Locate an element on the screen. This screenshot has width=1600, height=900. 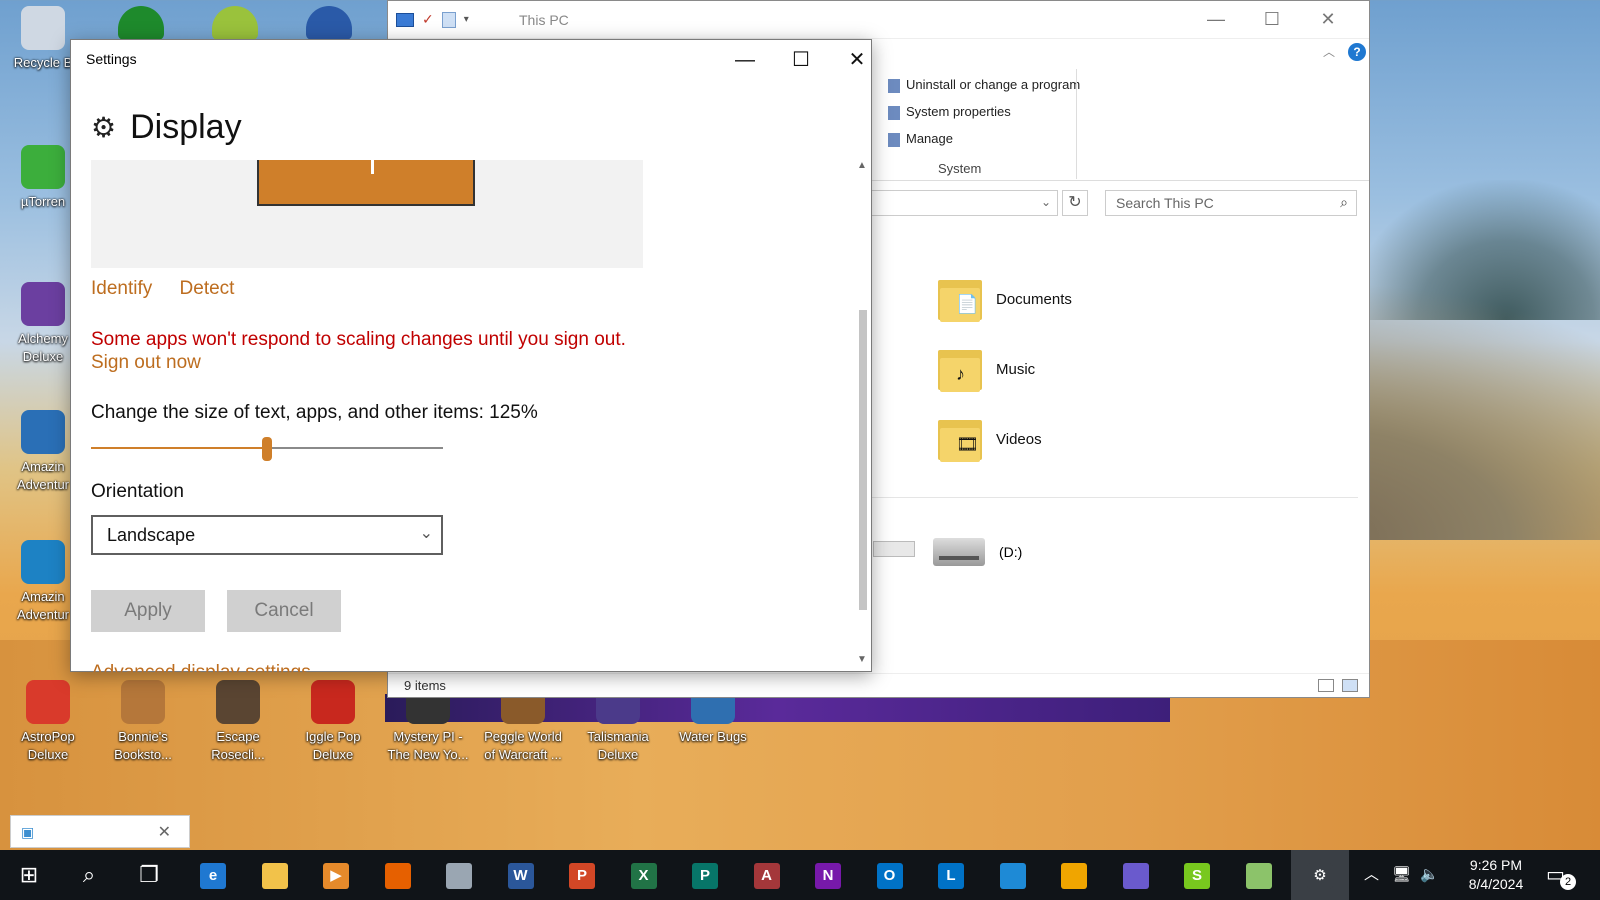
monitor-tile is located at coordinates (366, 183).